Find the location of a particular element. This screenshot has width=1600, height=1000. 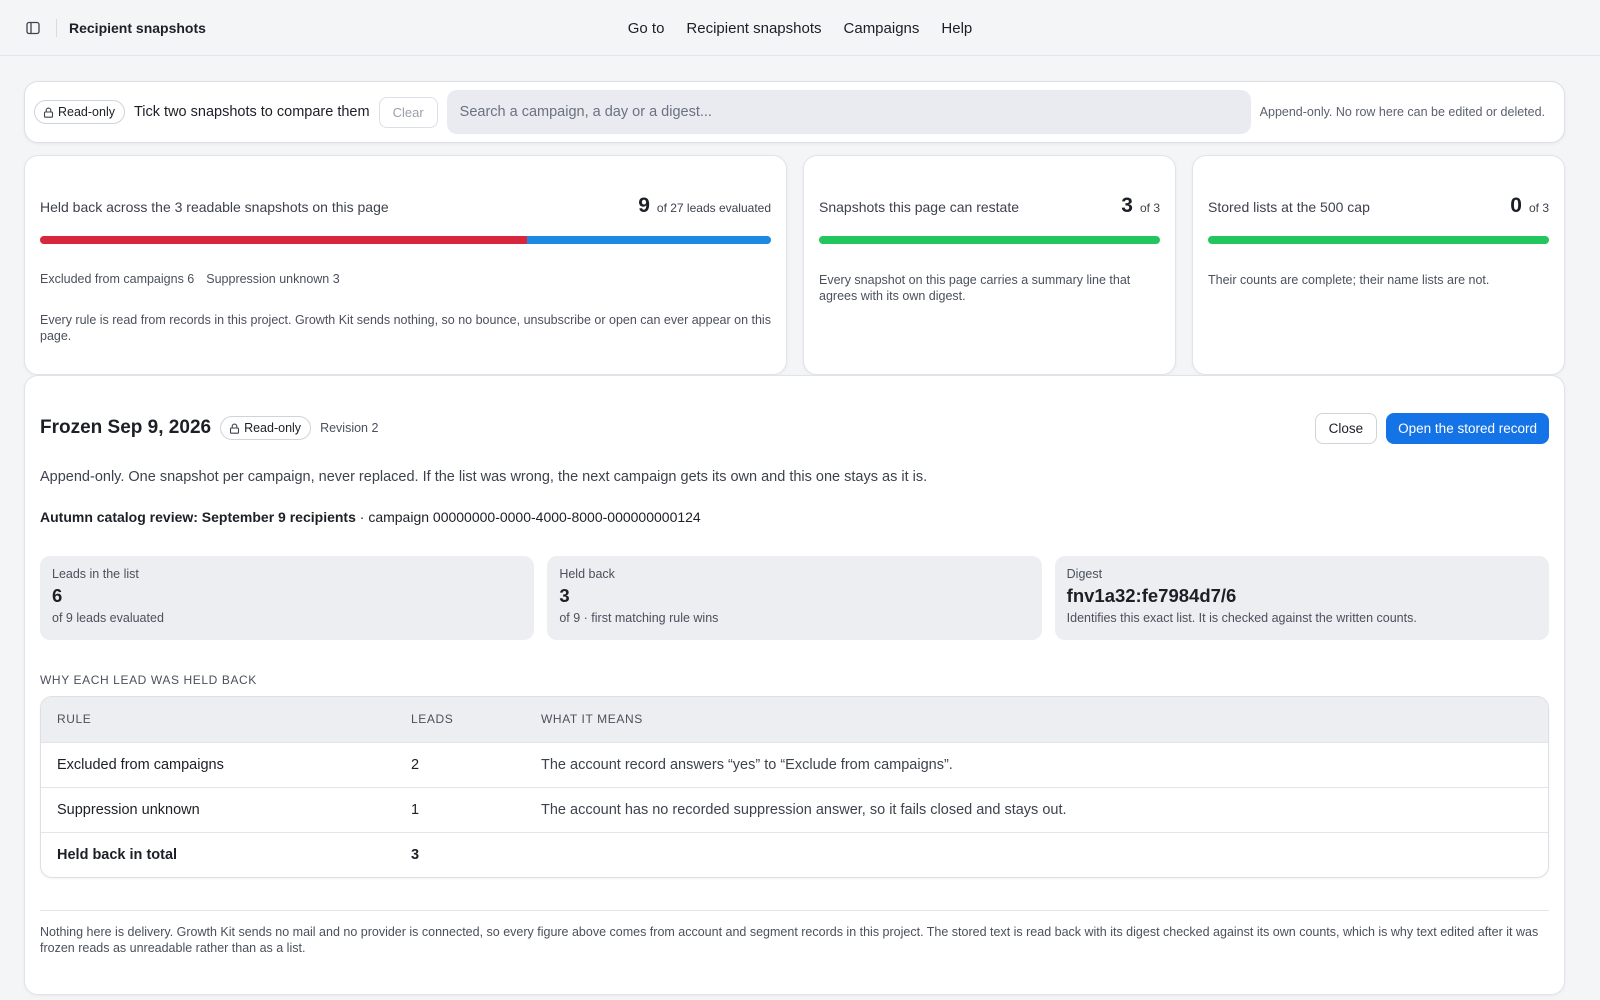

held-back-value: 9 is located at coordinates (644, 205).